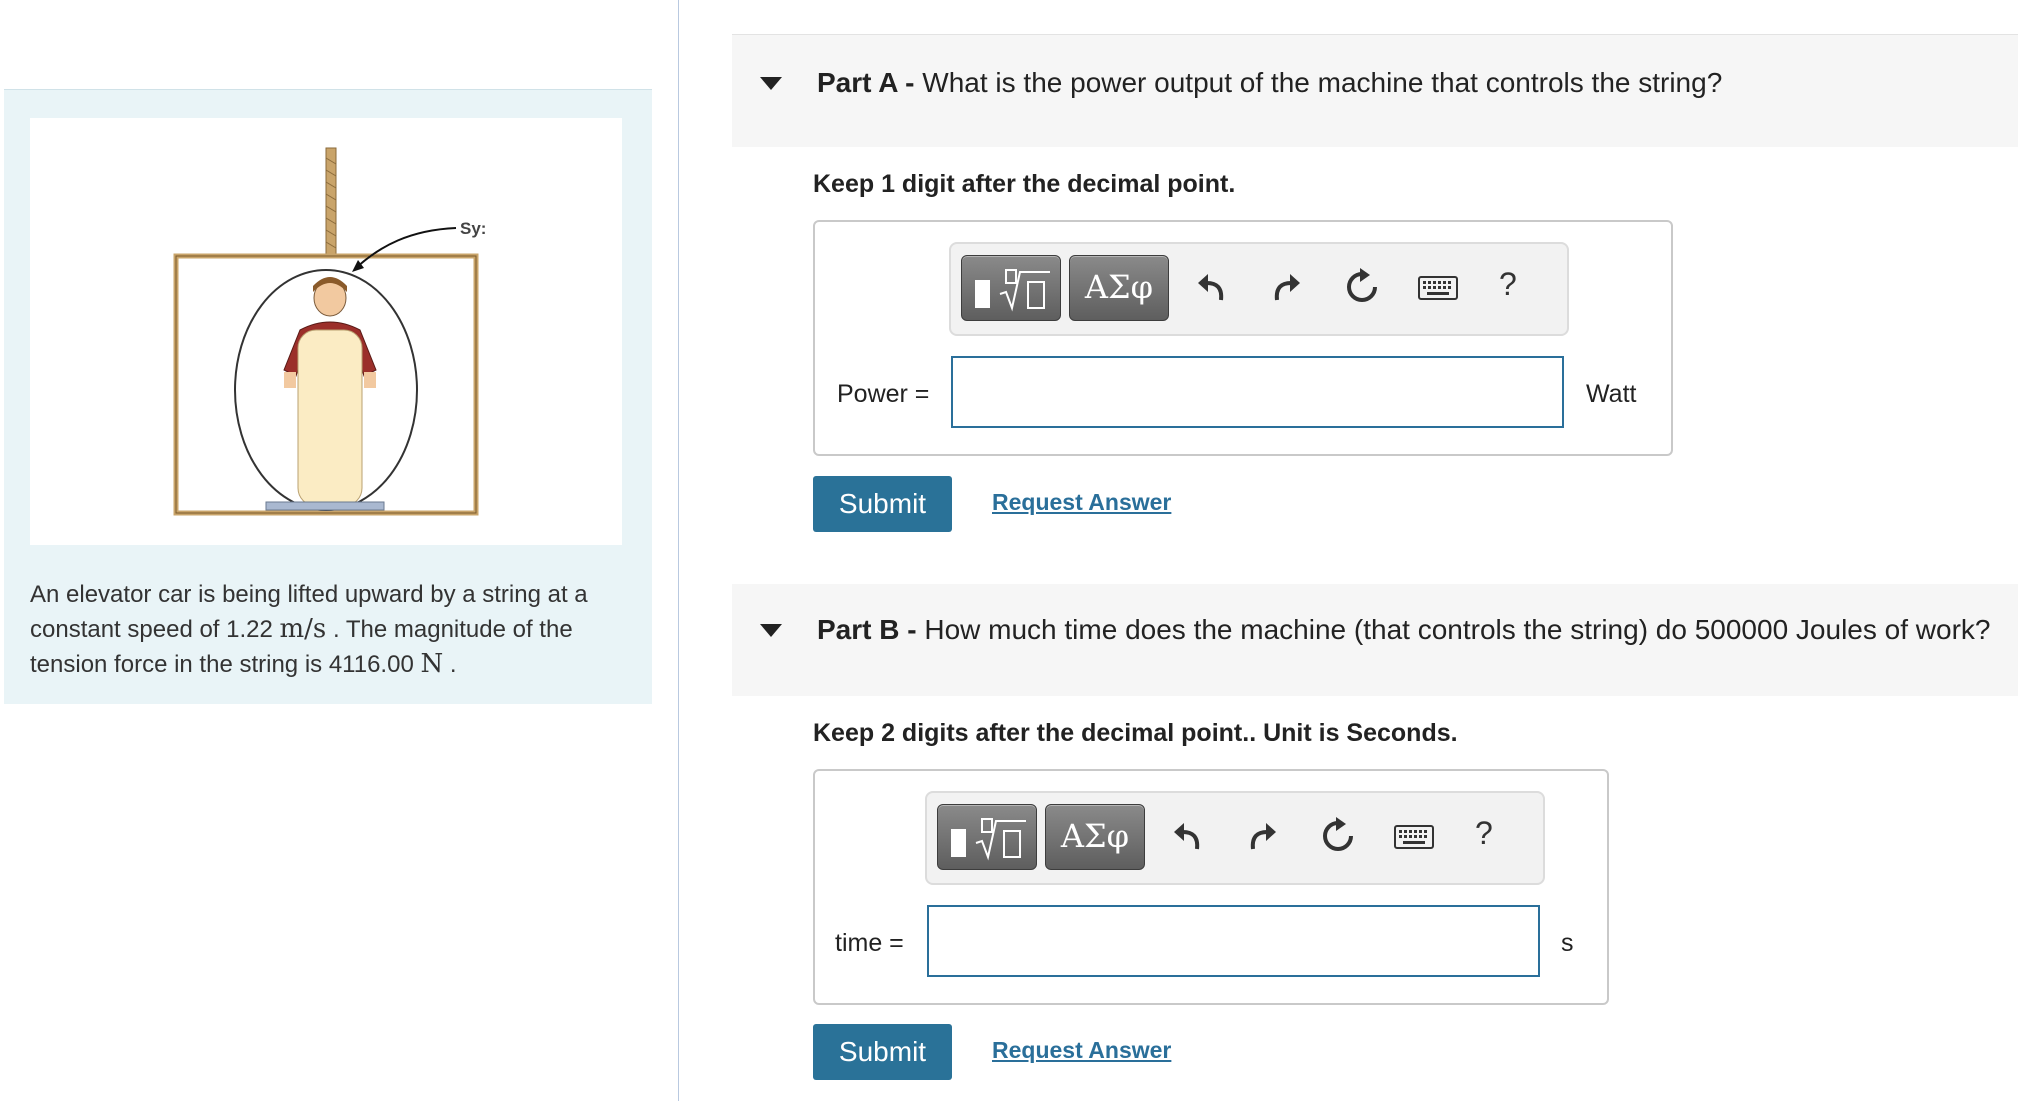 The image size is (2018, 1101). I want to click on part-a-instruction: Keep 1 digit after the decimal point., so click(1024, 184).